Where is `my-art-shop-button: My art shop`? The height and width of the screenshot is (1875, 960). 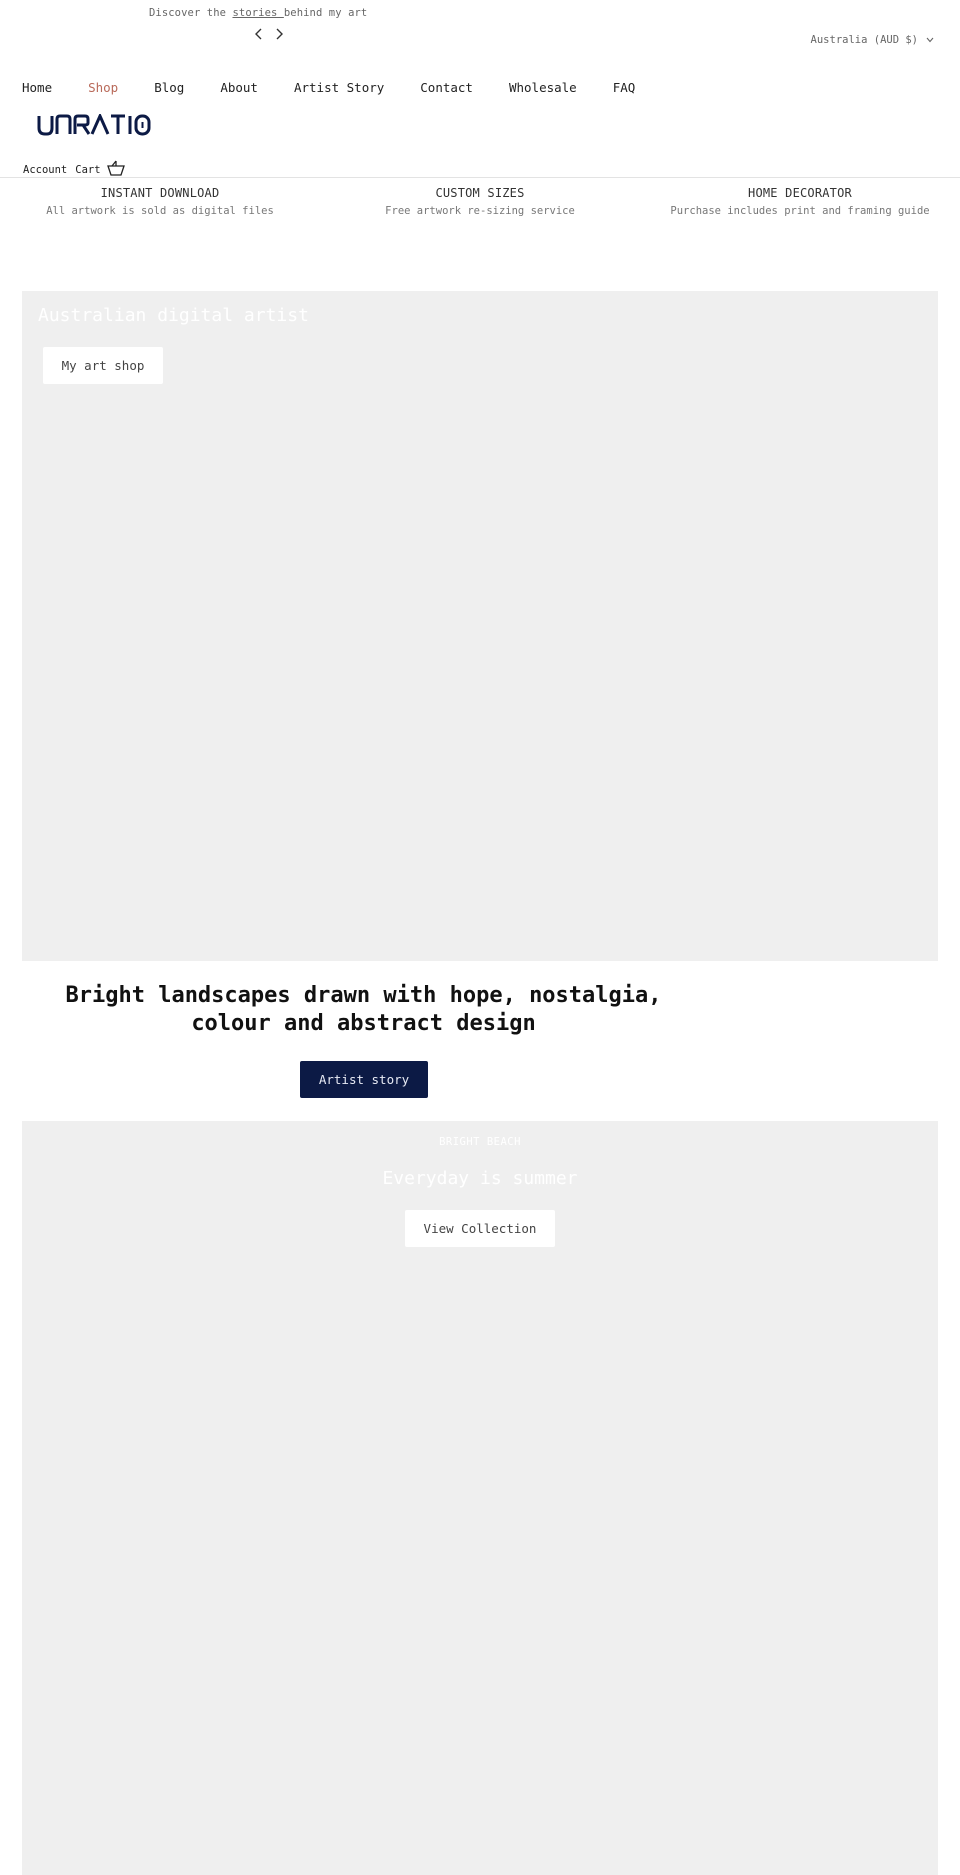 my-art-shop-button: My art shop is located at coordinates (103, 365).